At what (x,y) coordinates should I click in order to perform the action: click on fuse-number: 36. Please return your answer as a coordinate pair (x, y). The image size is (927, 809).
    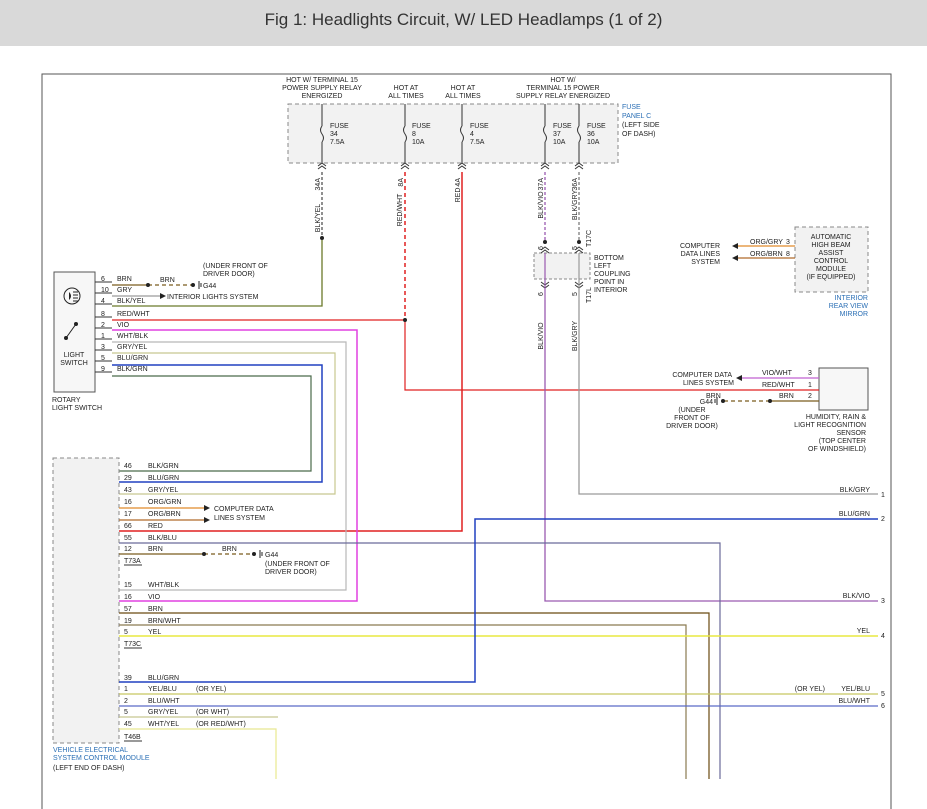
    Looking at the image, I should click on (591, 134).